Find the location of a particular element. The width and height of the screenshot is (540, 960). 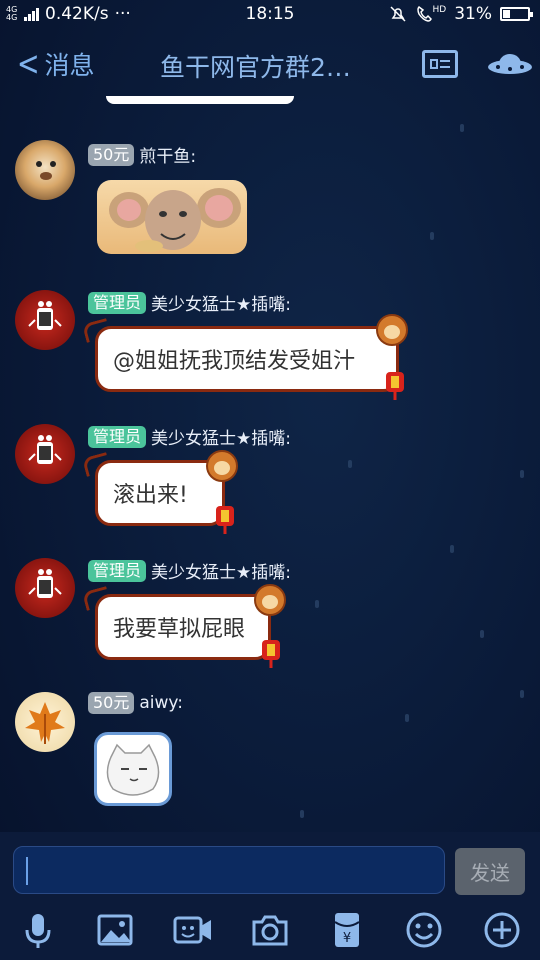

previous-bubble-edge is located at coordinates (200, 100).